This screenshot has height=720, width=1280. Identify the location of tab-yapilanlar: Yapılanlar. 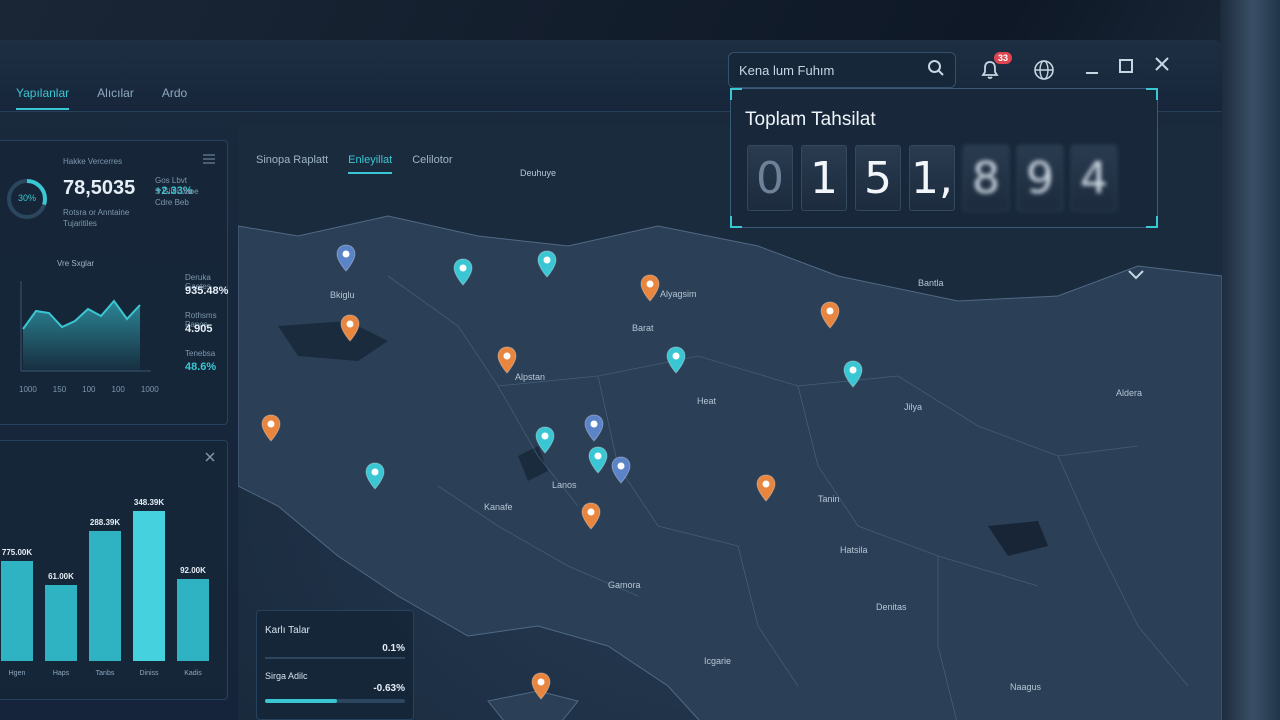
(43, 98).